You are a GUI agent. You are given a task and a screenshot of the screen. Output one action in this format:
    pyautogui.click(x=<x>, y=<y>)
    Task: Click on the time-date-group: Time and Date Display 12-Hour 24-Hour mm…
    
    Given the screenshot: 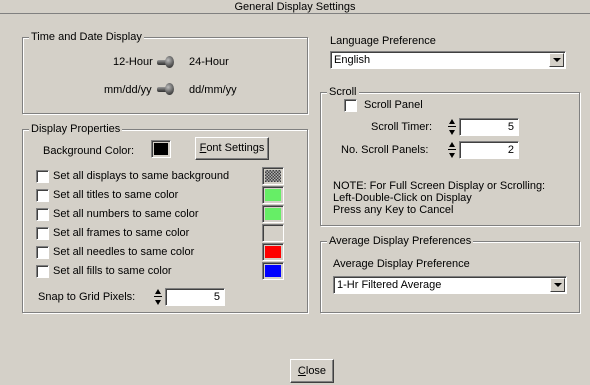 What is the action you would take?
    pyautogui.click(x=165, y=72)
    